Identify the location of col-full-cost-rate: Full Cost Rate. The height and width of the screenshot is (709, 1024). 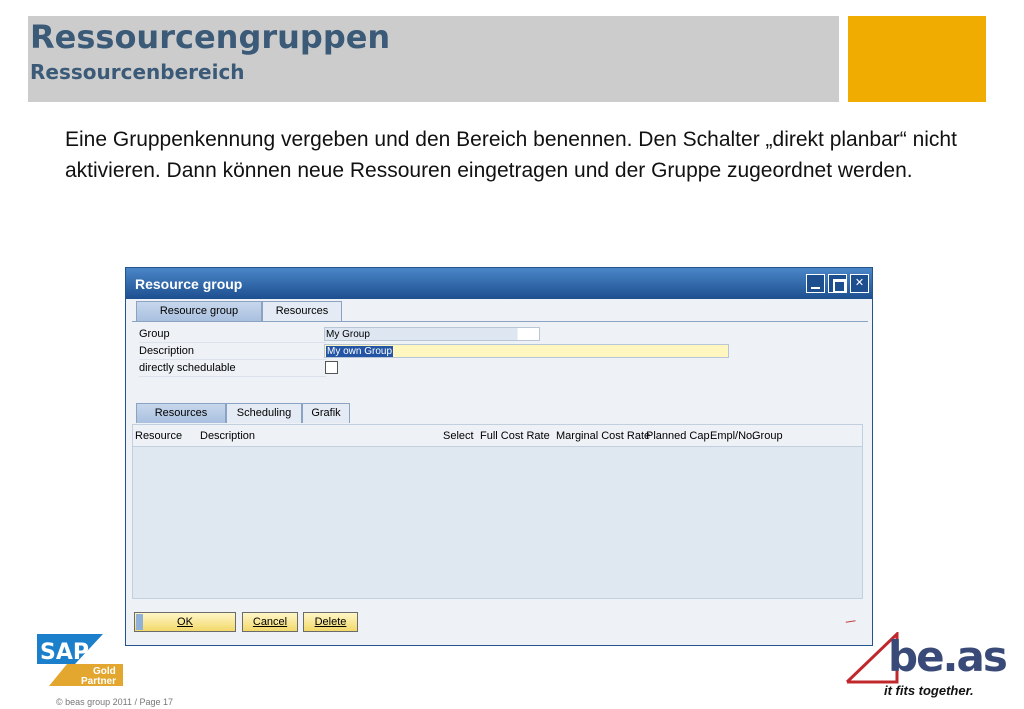
(515, 436).